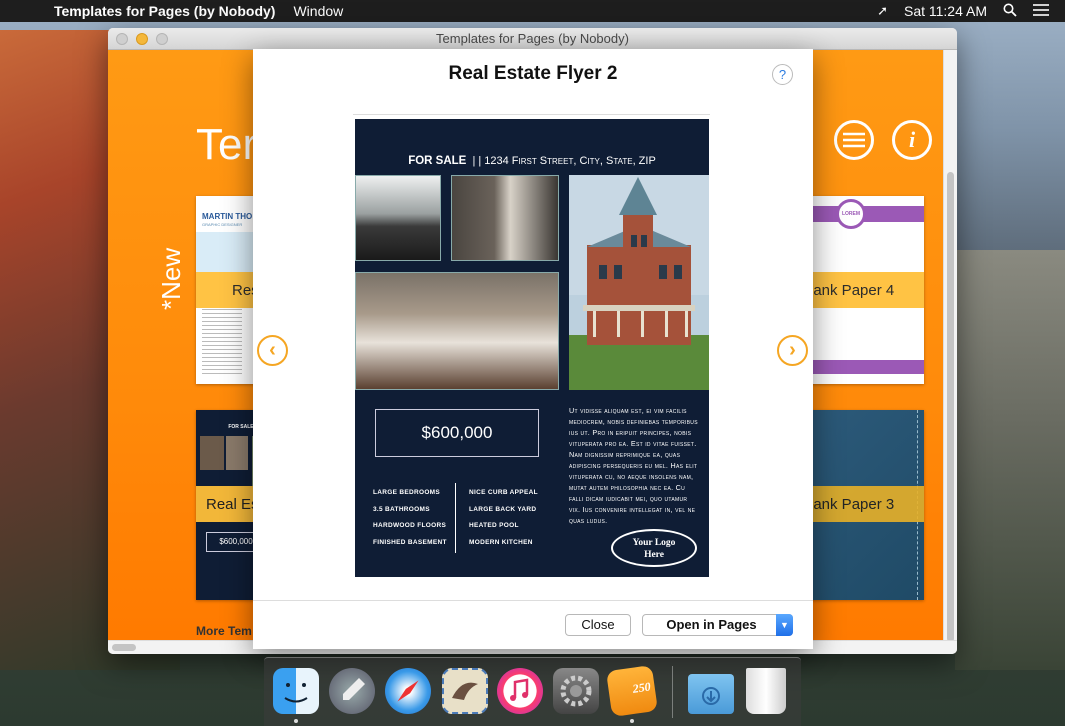 Image resolution: width=1065 pixels, height=726 pixels. What do you see at coordinates (408, 691) in the screenshot?
I see `safari-icon` at bounding box center [408, 691].